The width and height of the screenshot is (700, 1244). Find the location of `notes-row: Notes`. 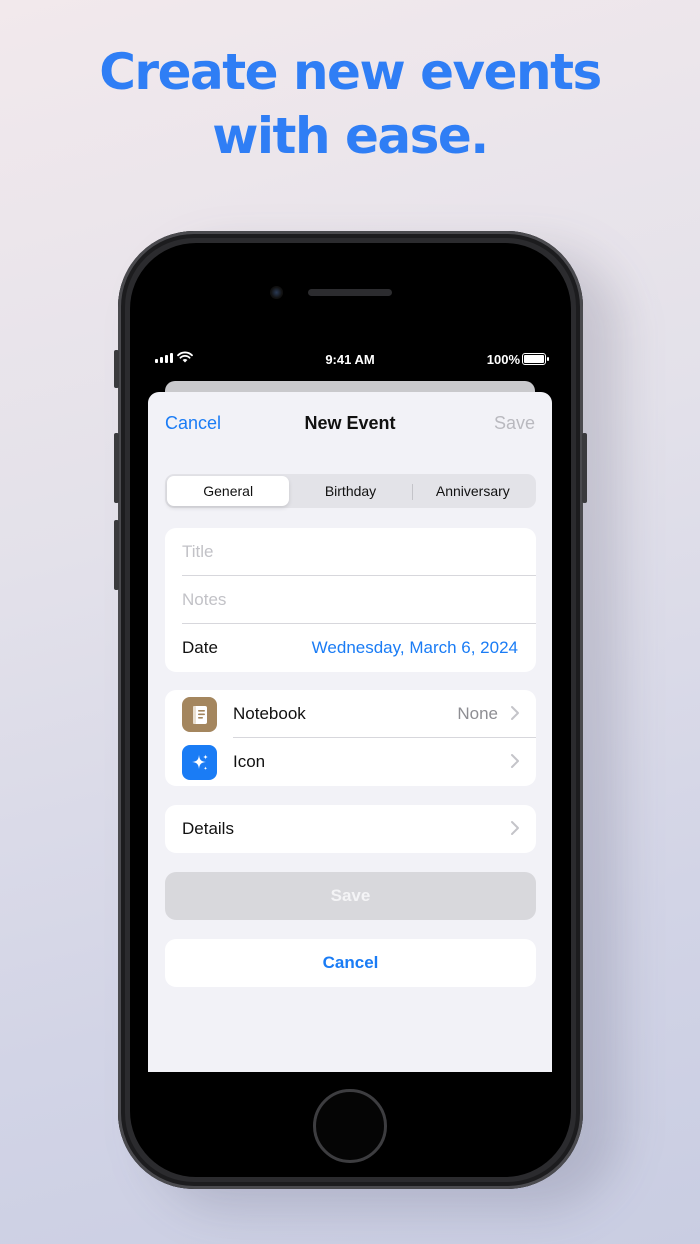

notes-row: Notes is located at coordinates (350, 600).